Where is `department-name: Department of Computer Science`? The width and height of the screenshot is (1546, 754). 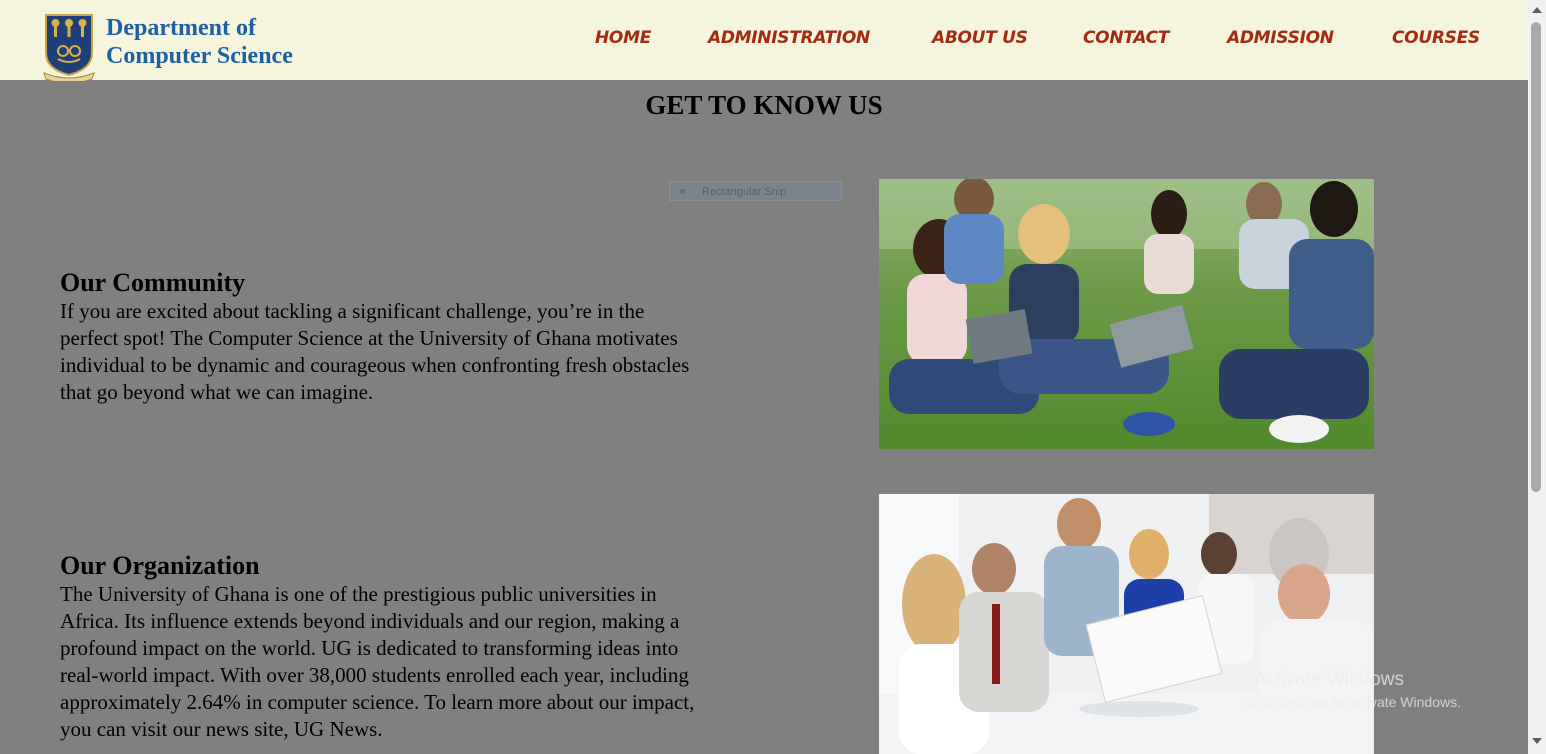
department-name: Department of Computer Science is located at coordinates (199, 42).